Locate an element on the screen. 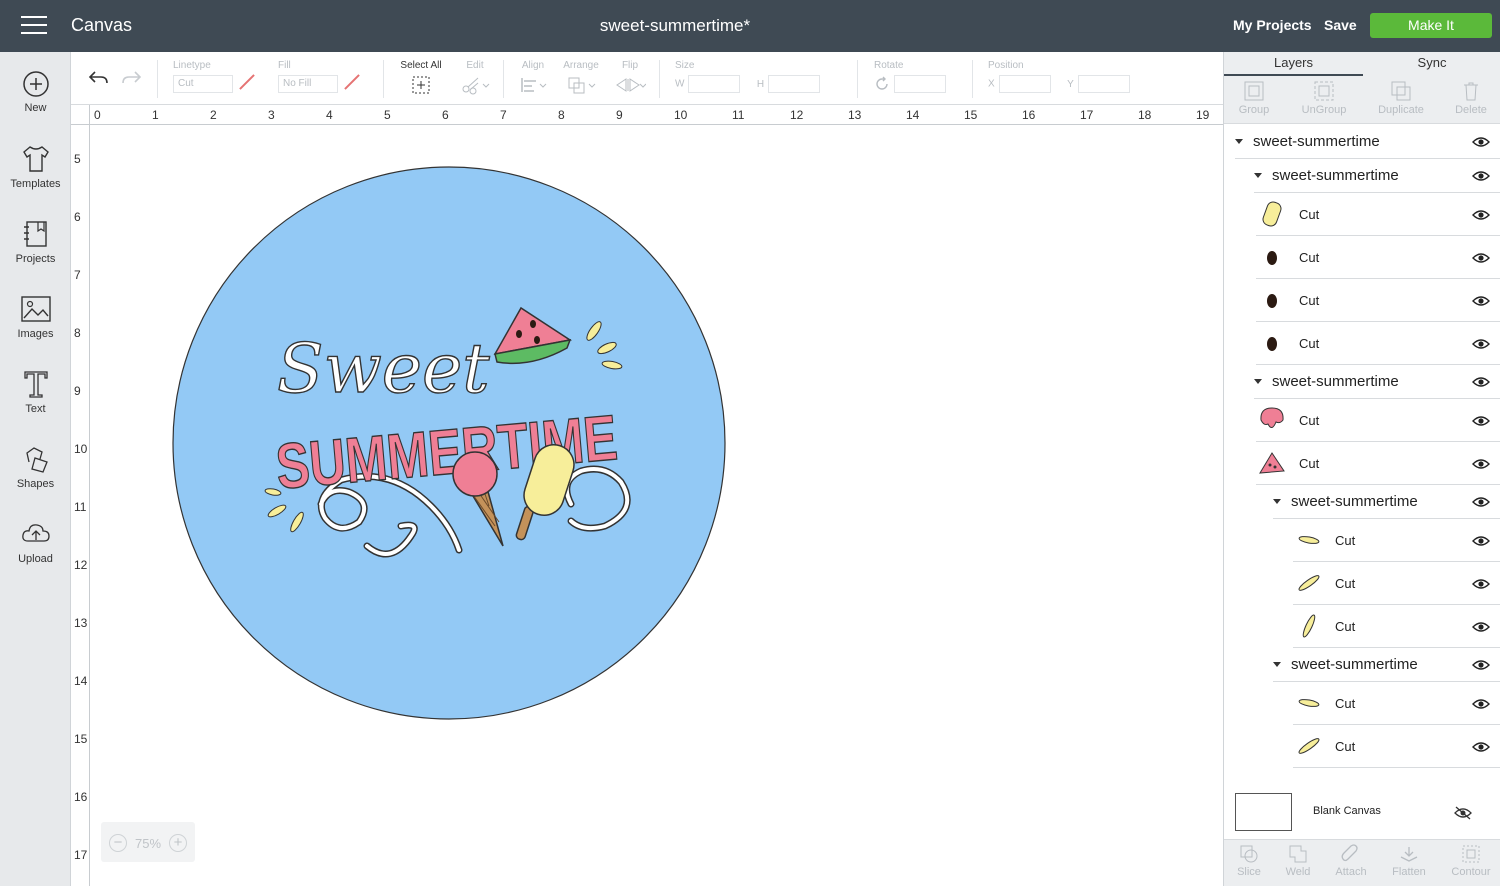 This screenshot has width=1500, height=886. size-group: Size W H is located at coordinates (748, 76).